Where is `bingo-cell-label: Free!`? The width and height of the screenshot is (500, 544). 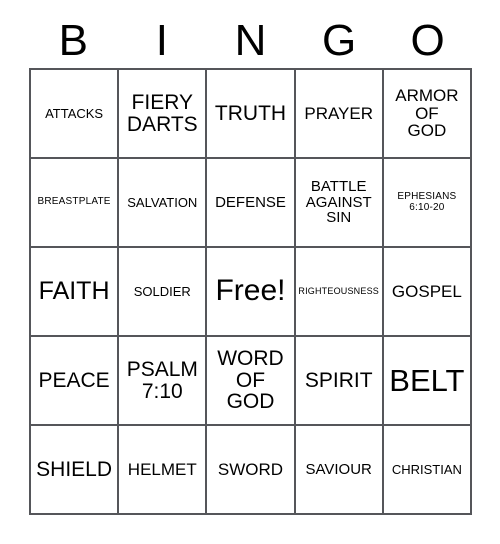
bingo-cell-label: Free! is located at coordinates (250, 291).